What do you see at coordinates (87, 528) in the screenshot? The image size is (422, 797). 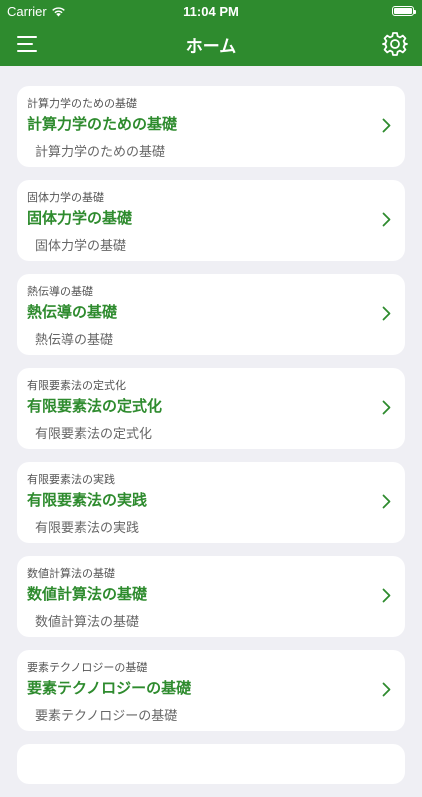 I see `card-subtitle: 有限要素法の実践` at bounding box center [87, 528].